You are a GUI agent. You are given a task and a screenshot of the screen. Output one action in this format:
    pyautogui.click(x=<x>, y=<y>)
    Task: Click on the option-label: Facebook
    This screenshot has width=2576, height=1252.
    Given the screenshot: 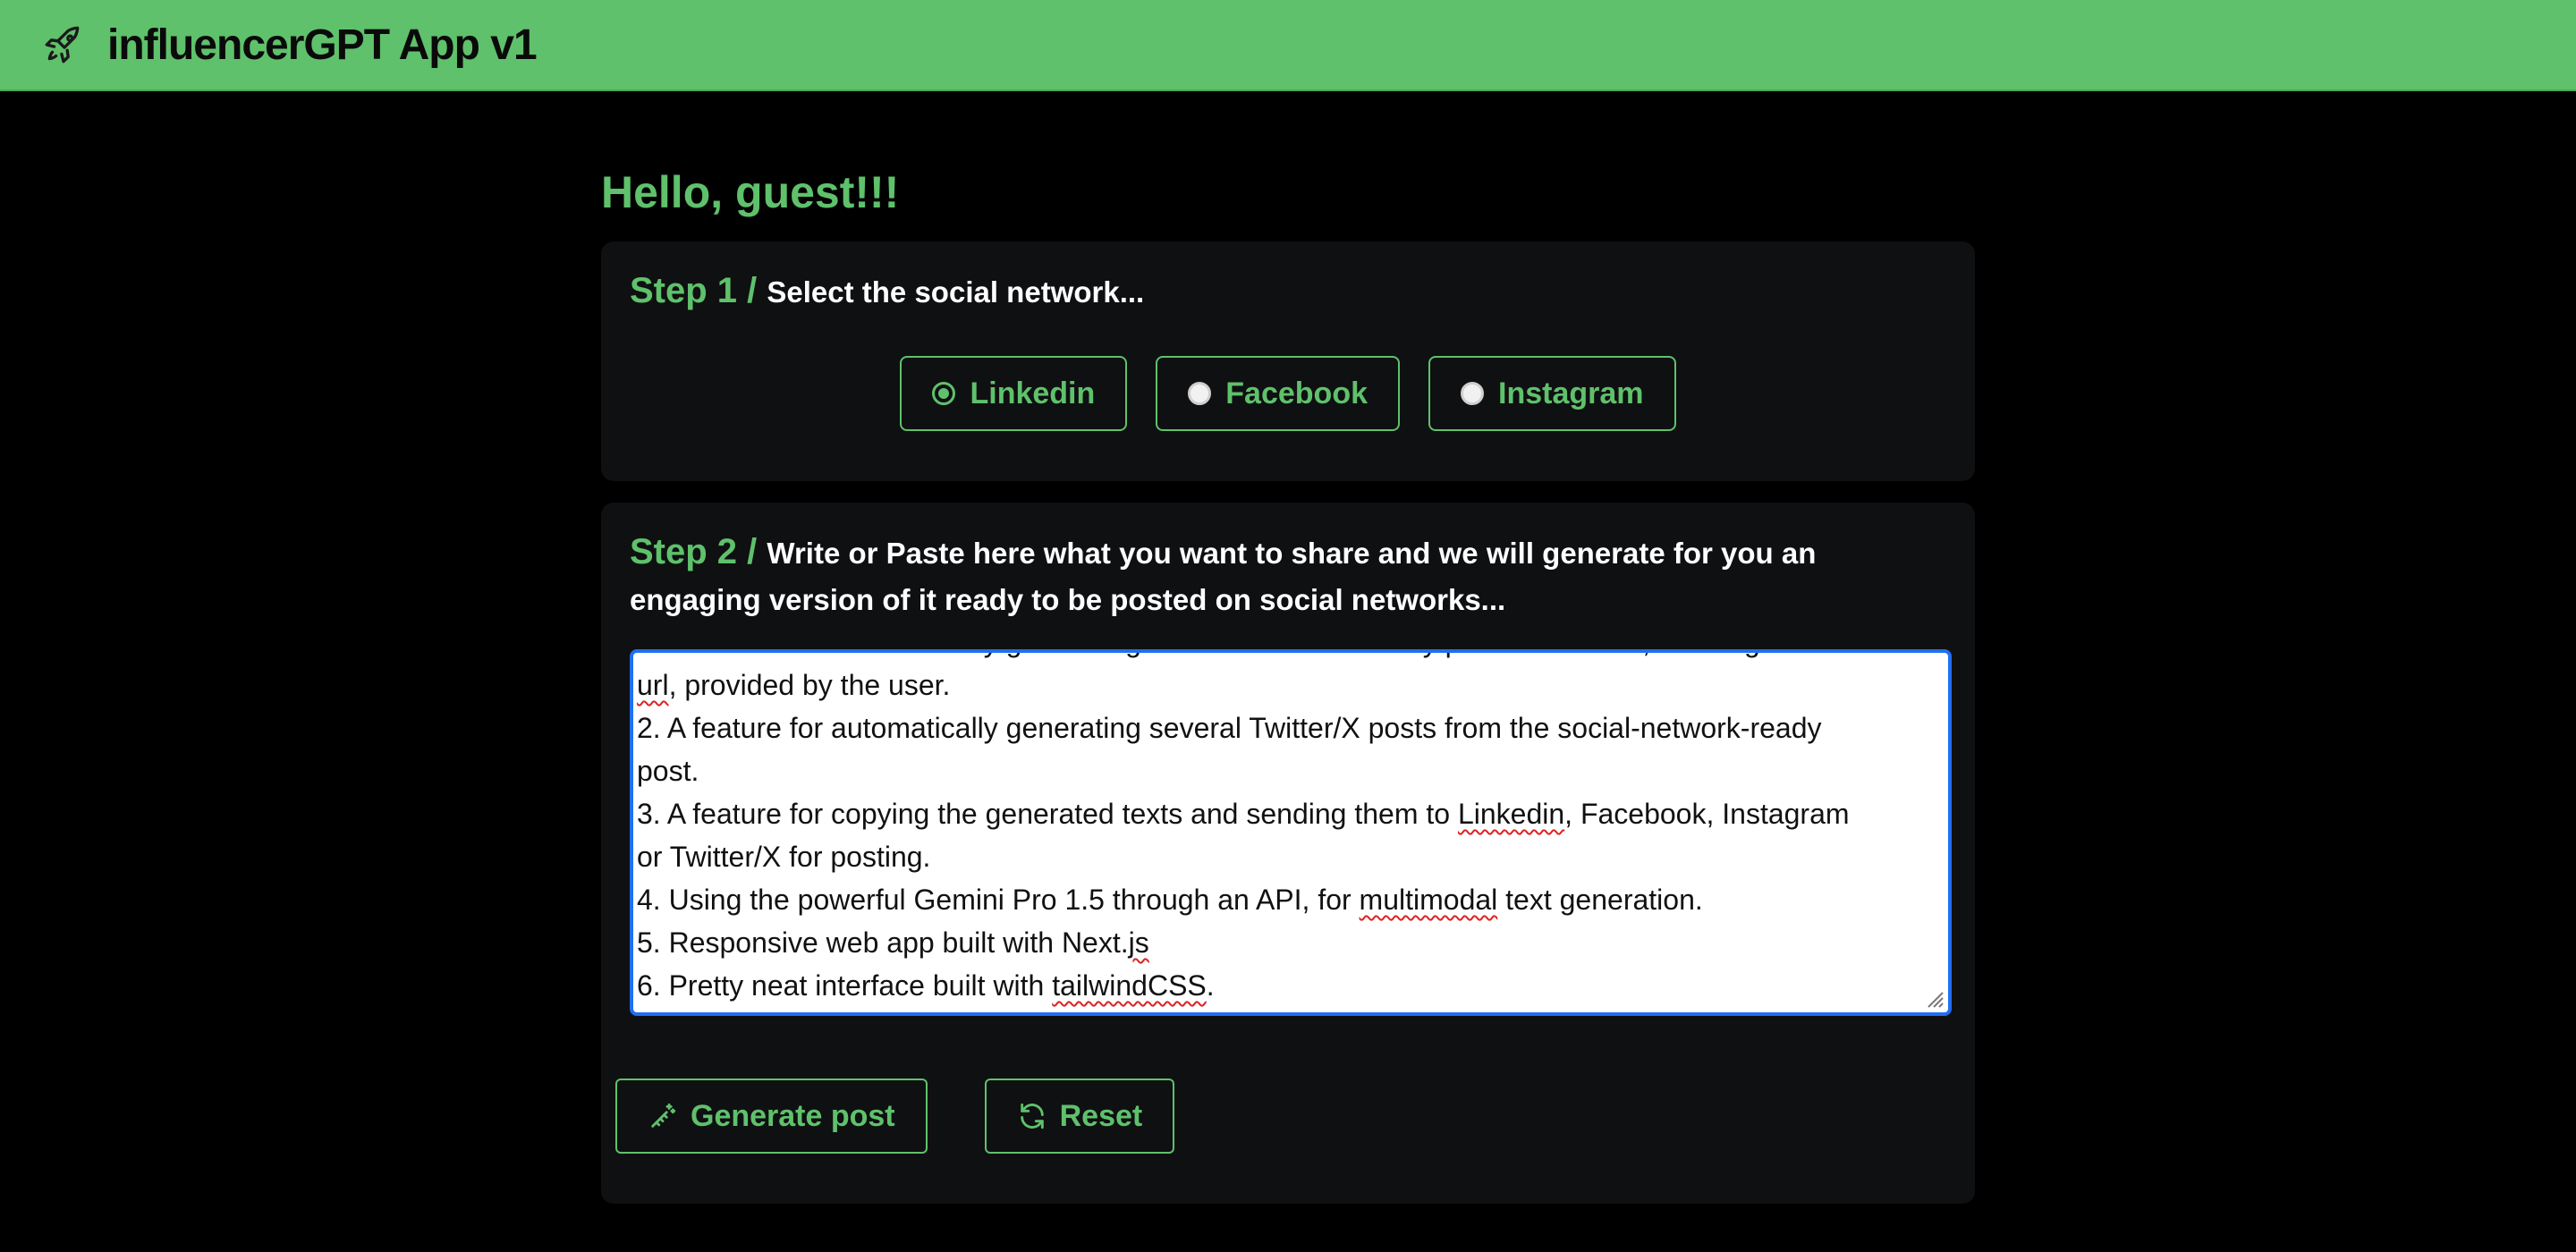 What is the action you would take?
    pyautogui.click(x=1296, y=393)
    